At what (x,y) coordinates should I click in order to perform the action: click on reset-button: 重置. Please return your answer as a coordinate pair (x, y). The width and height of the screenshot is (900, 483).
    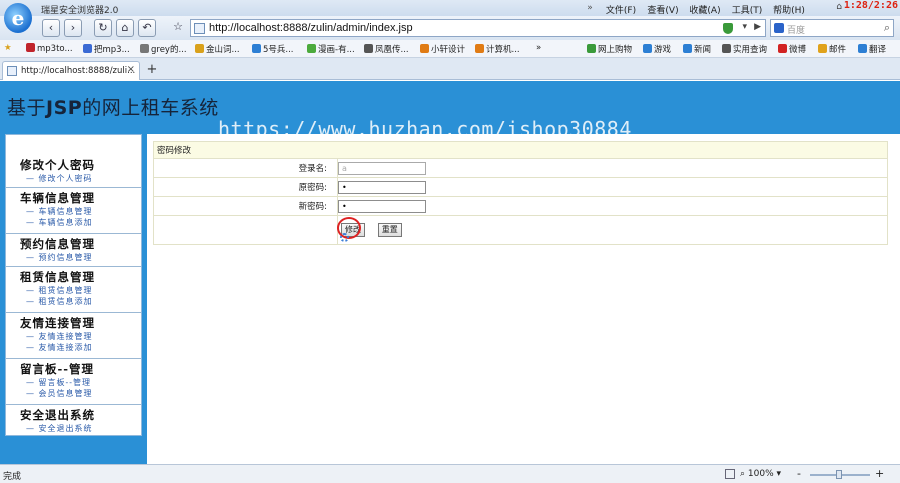
    Looking at the image, I should click on (389, 230).